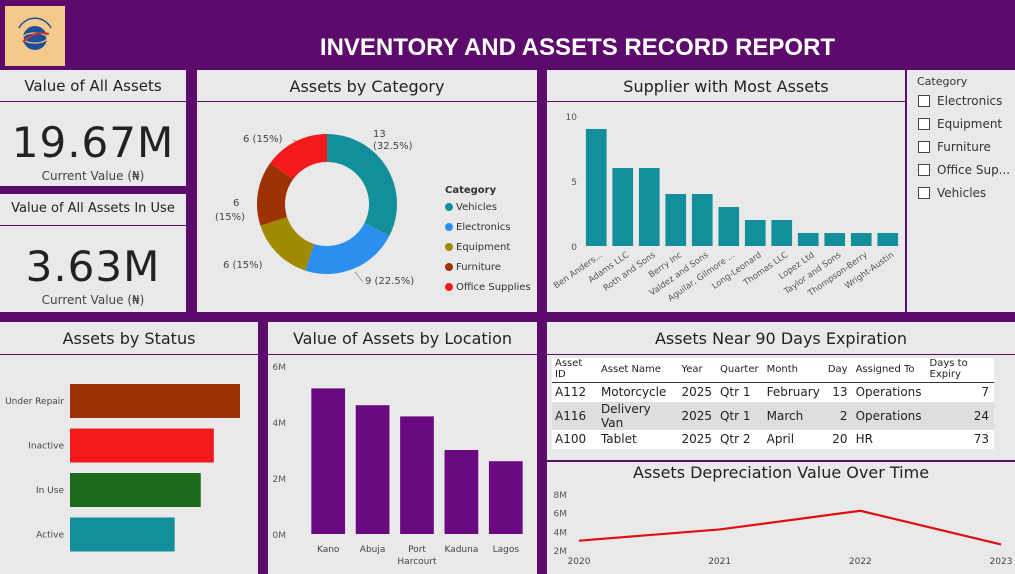 This screenshot has height=574, width=1015. What do you see at coordinates (790, 527) in the screenshot?
I see `depreciation-line` at bounding box center [790, 527].